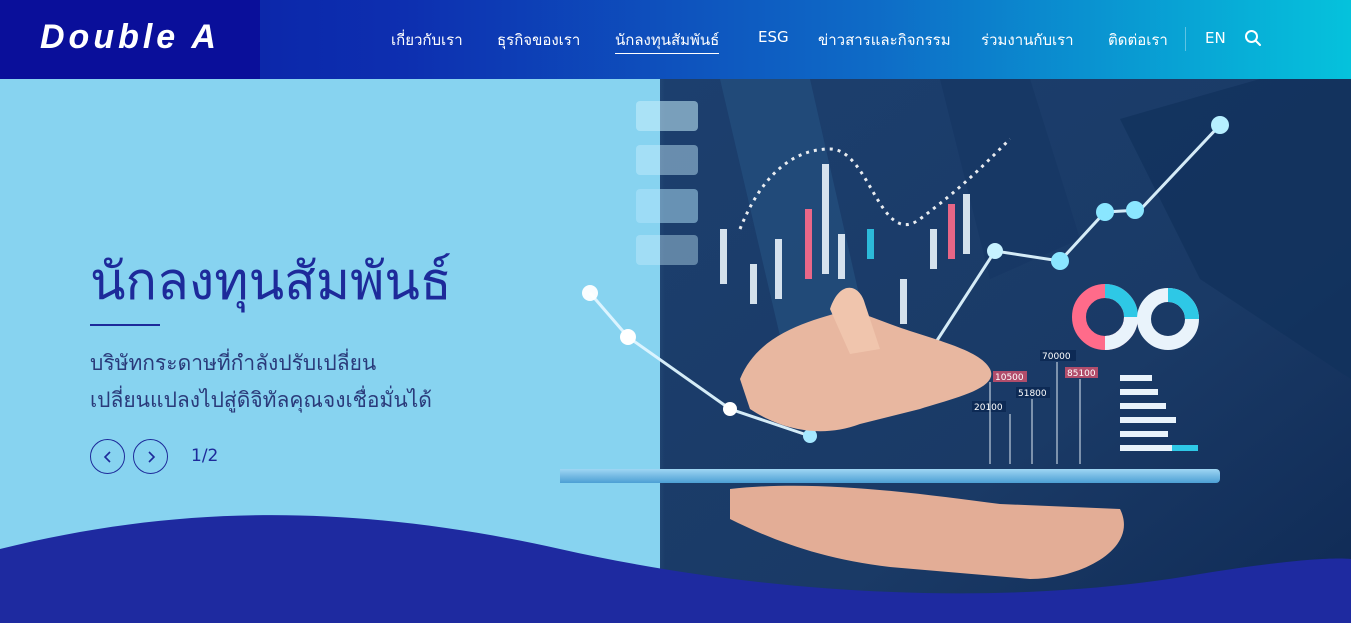 This screenshot has height=623, width=1351. What do you see at coordinates (125, 325) in the screenshot?
I see `hero-divider` at bounding box center [125, 325].